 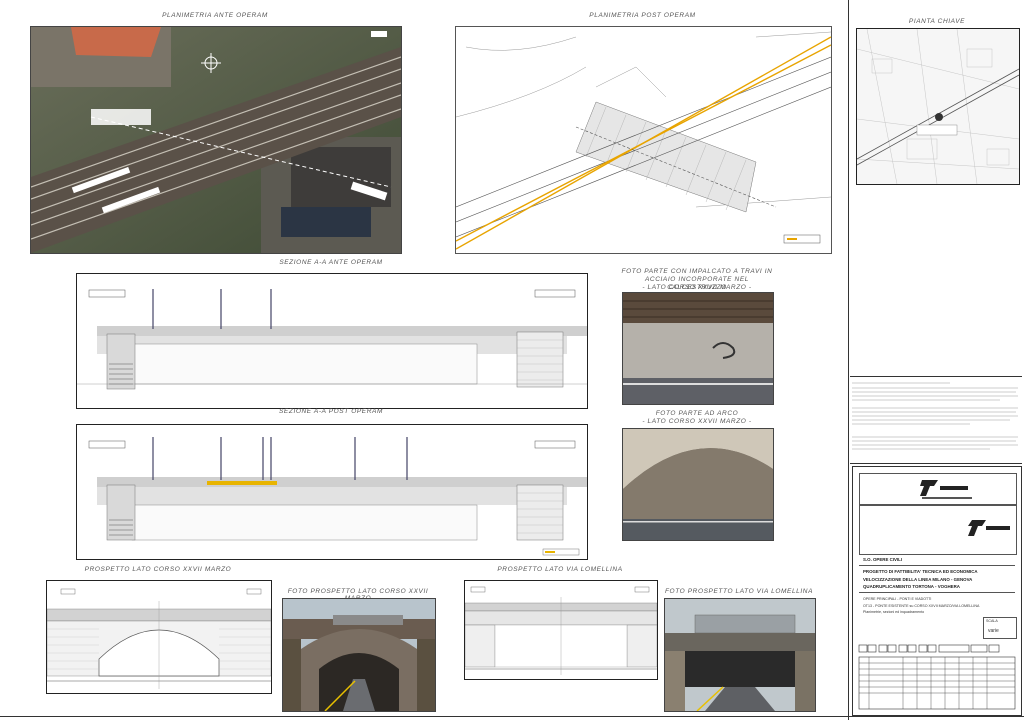 I want to click on section-ante-title: SEZIONE A-A ANTE OPERAM, so click(x=331, y=262).